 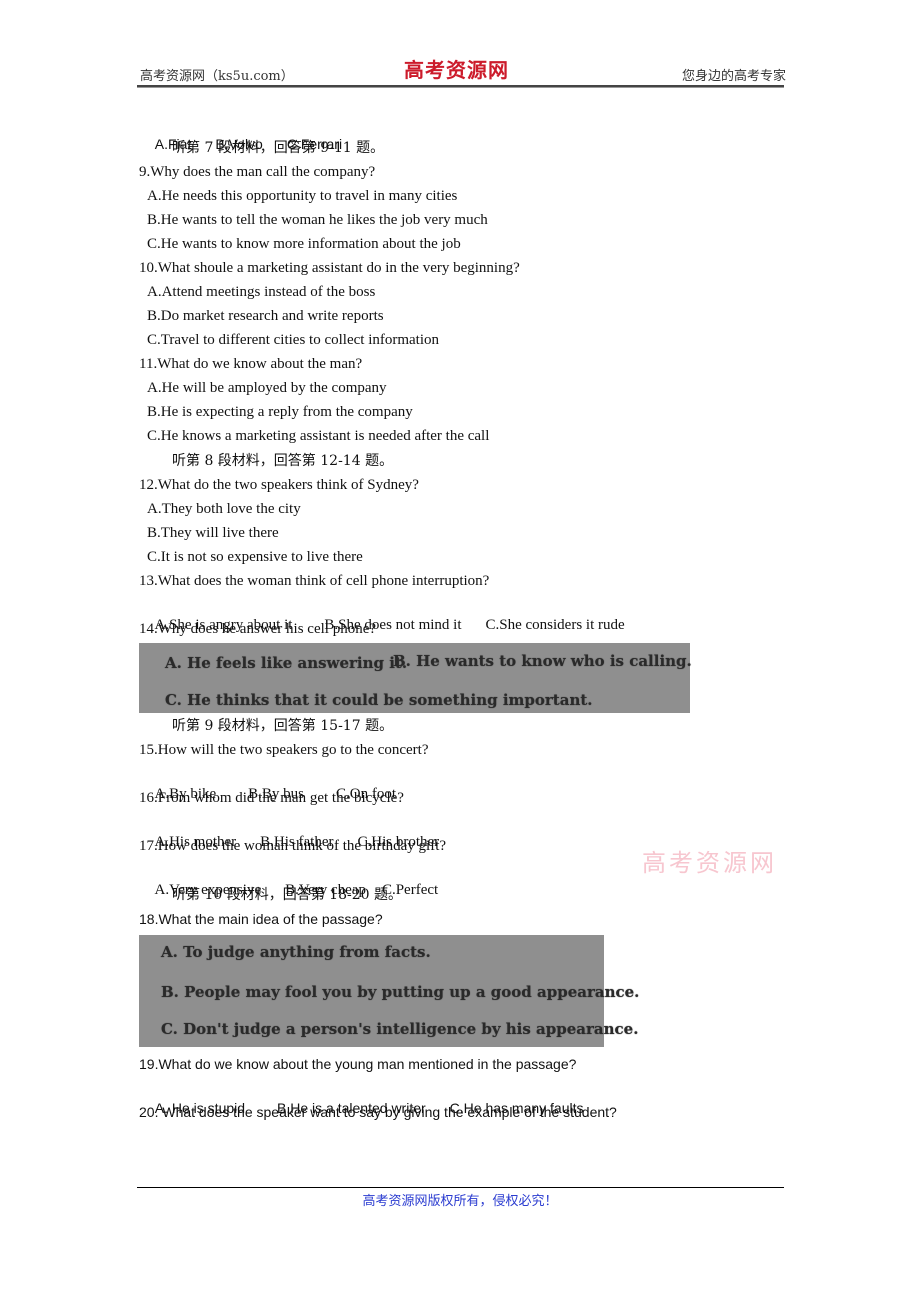 What do you see at coordinates (278, 148) in the screenshot?
I see `section-heading-7: 听第 7 段材料，回答第 9-11 题。` at bounding box center [278, 148].